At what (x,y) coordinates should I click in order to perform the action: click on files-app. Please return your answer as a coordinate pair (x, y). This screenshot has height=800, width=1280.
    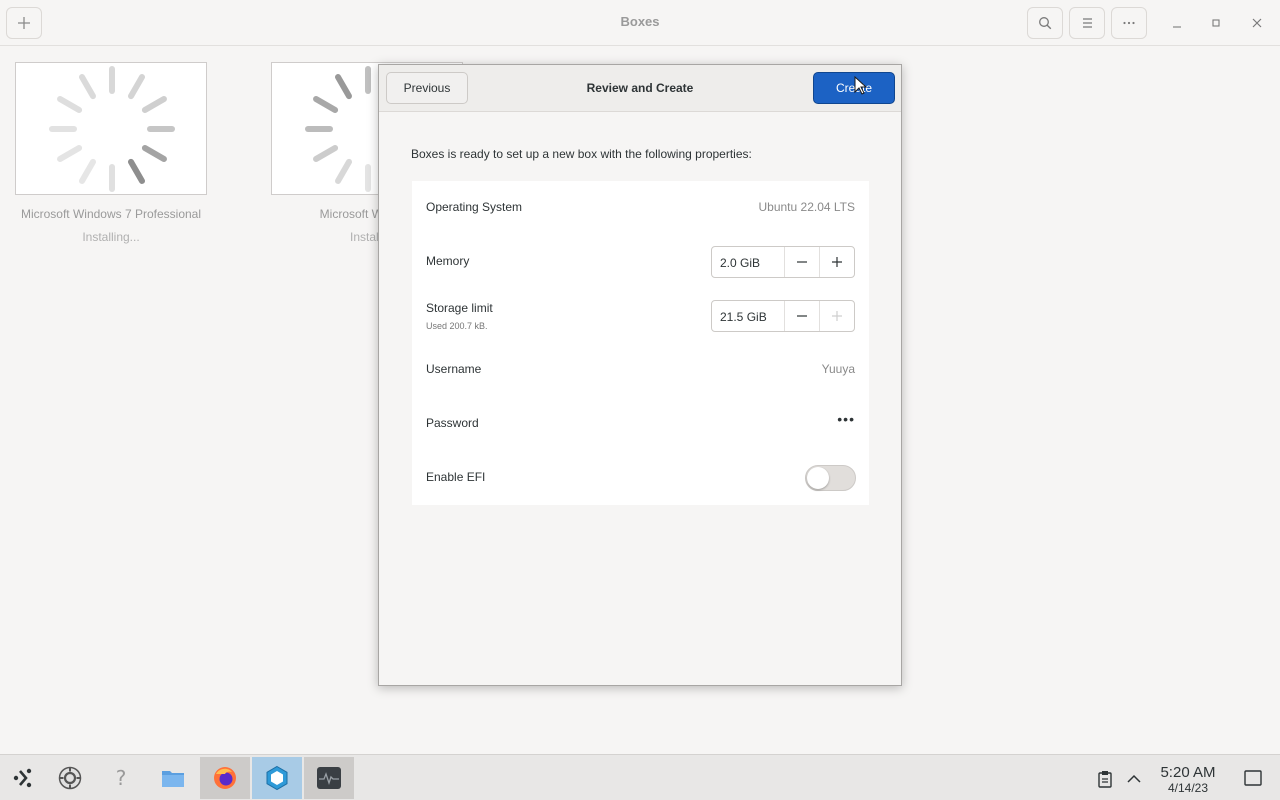
    Looking at the image, I should click on (173, 778).